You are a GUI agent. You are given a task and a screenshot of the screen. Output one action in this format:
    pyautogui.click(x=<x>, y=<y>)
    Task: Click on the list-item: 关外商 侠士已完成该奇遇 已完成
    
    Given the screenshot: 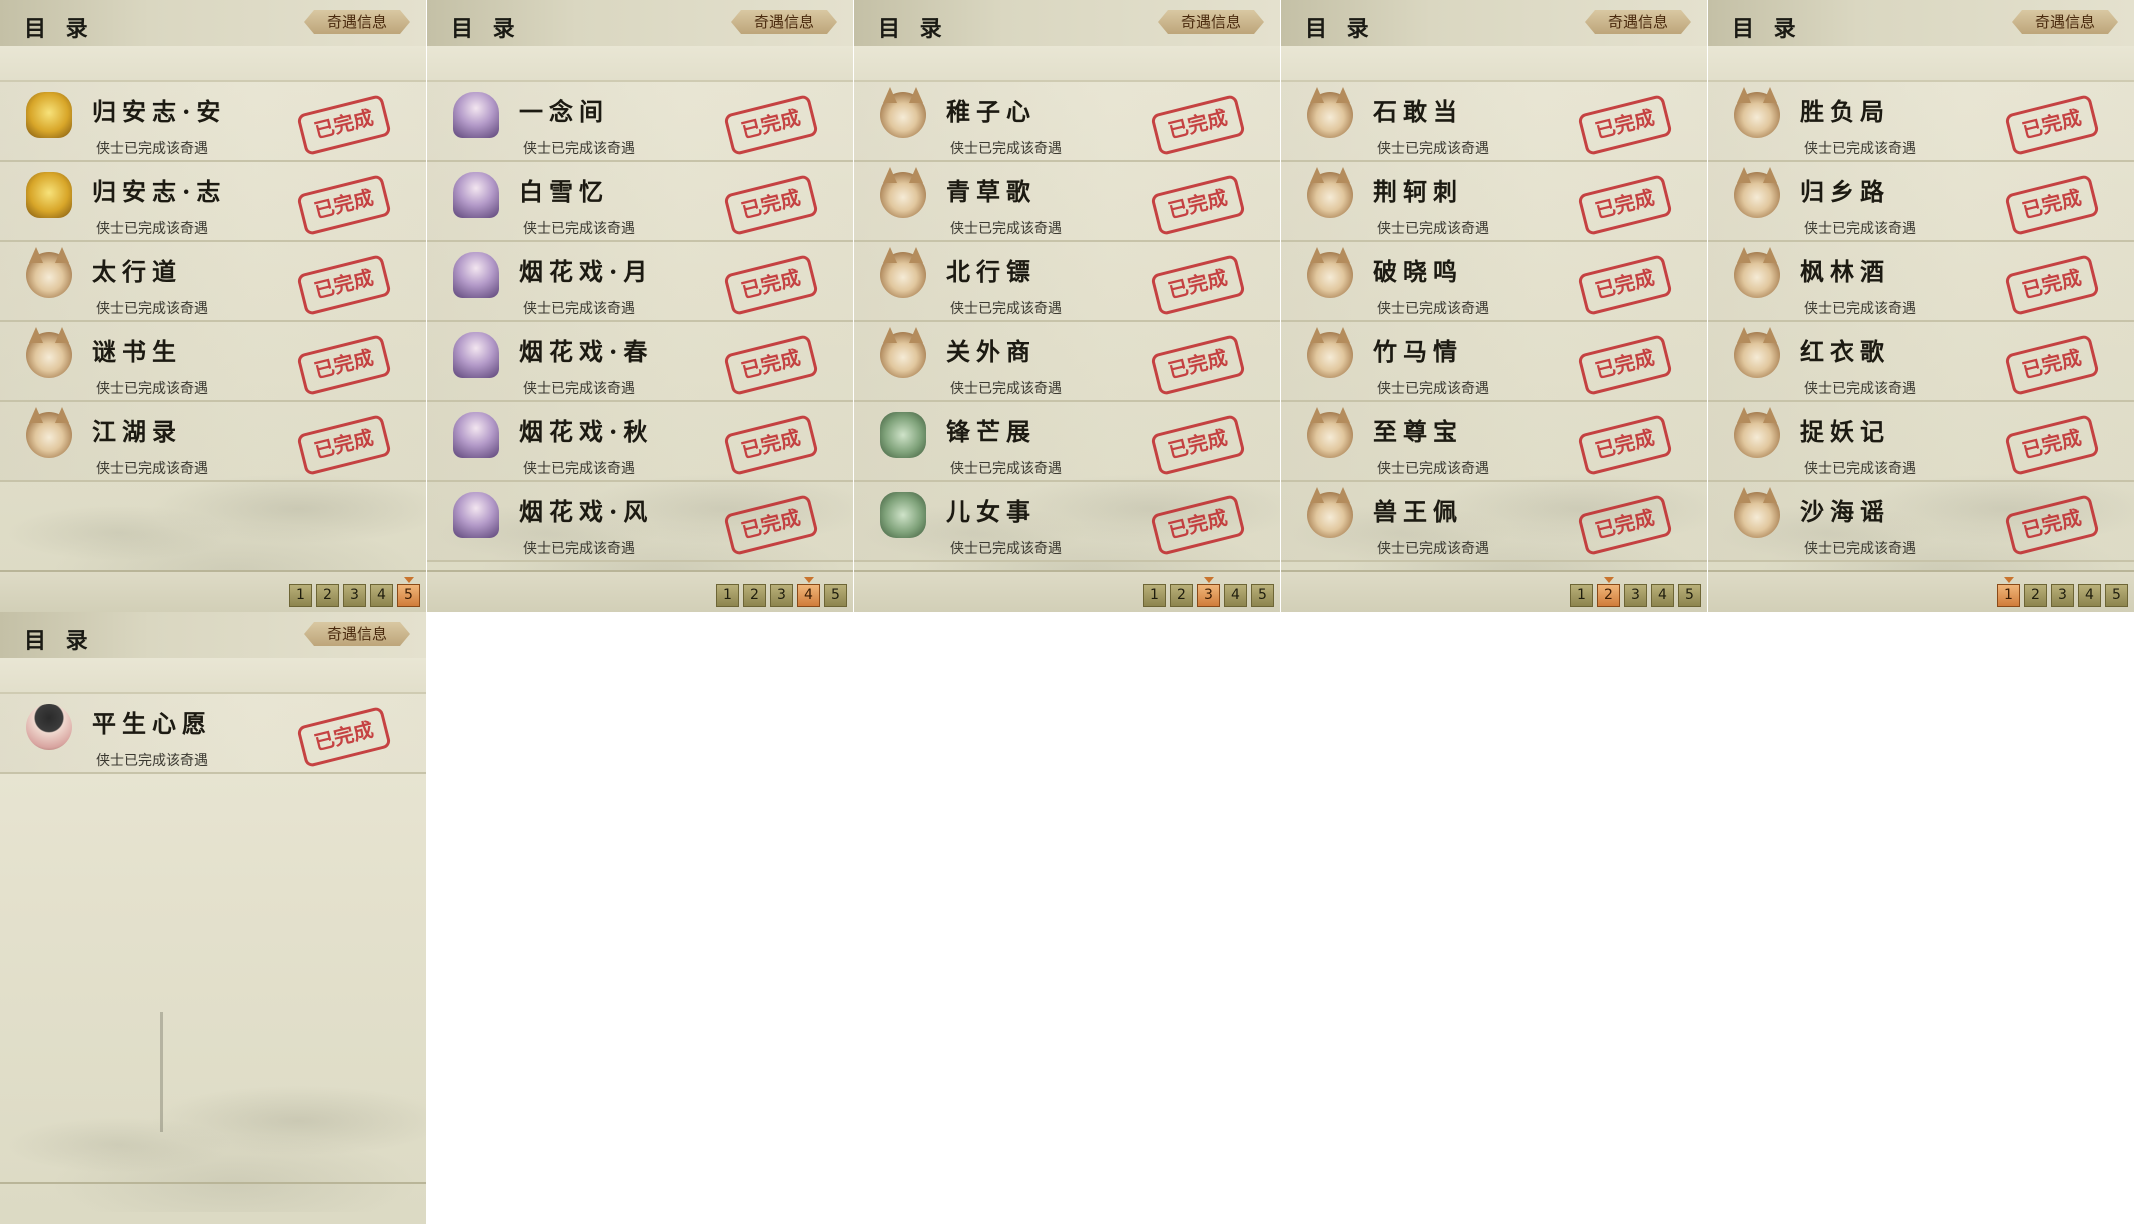 What is the action you would take?
    pyautogui.click(x=1067, y=362)
    